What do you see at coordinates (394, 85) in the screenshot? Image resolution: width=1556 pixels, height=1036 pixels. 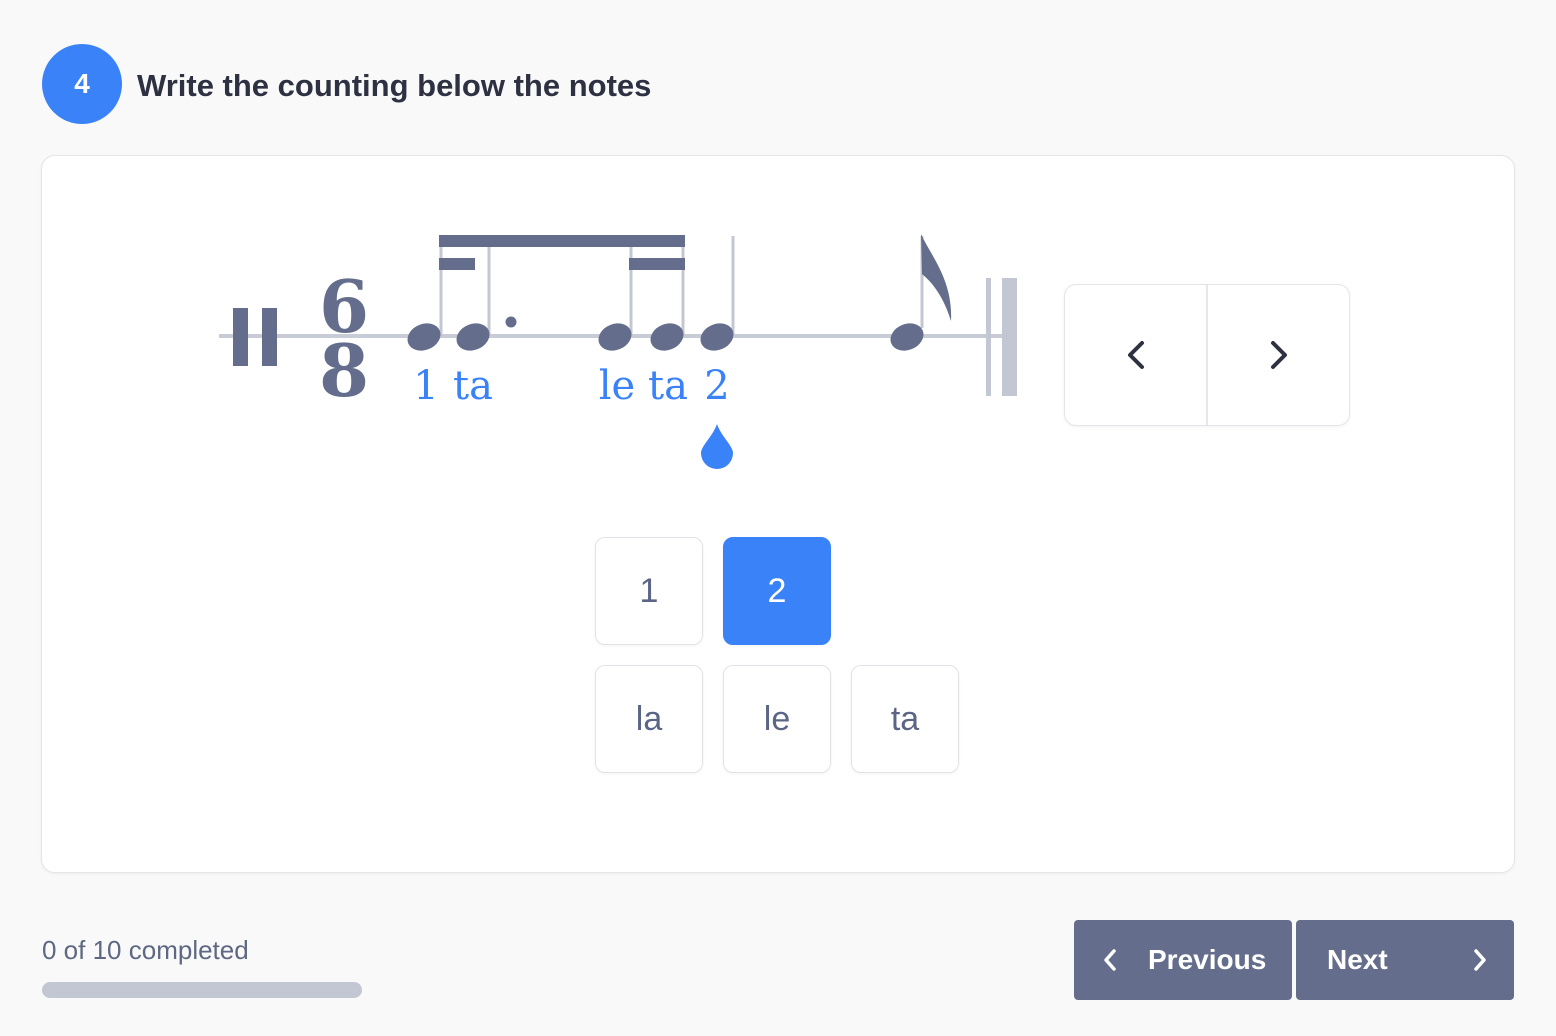 I see `question-title: Write the counting below the notes` at bounding box center [394, 85].